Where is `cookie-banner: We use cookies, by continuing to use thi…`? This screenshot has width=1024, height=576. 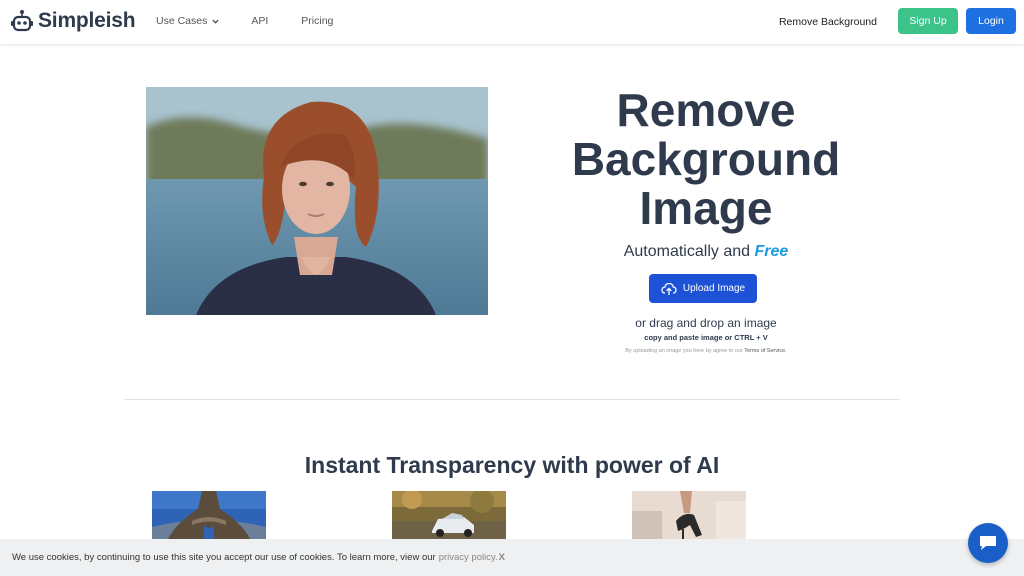 cookie-banner: We use cookies, by continuing to use thi… is located at coordinates (512, 557).